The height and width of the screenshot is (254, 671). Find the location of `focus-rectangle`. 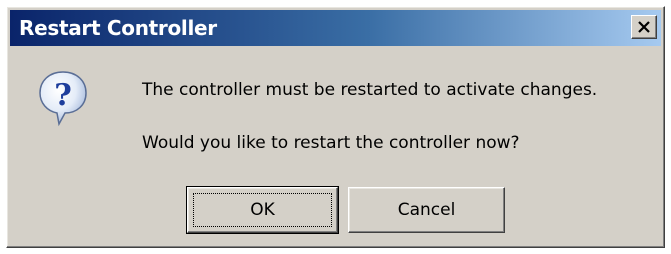

focus-rectangle is located at coordinates (262, 210).